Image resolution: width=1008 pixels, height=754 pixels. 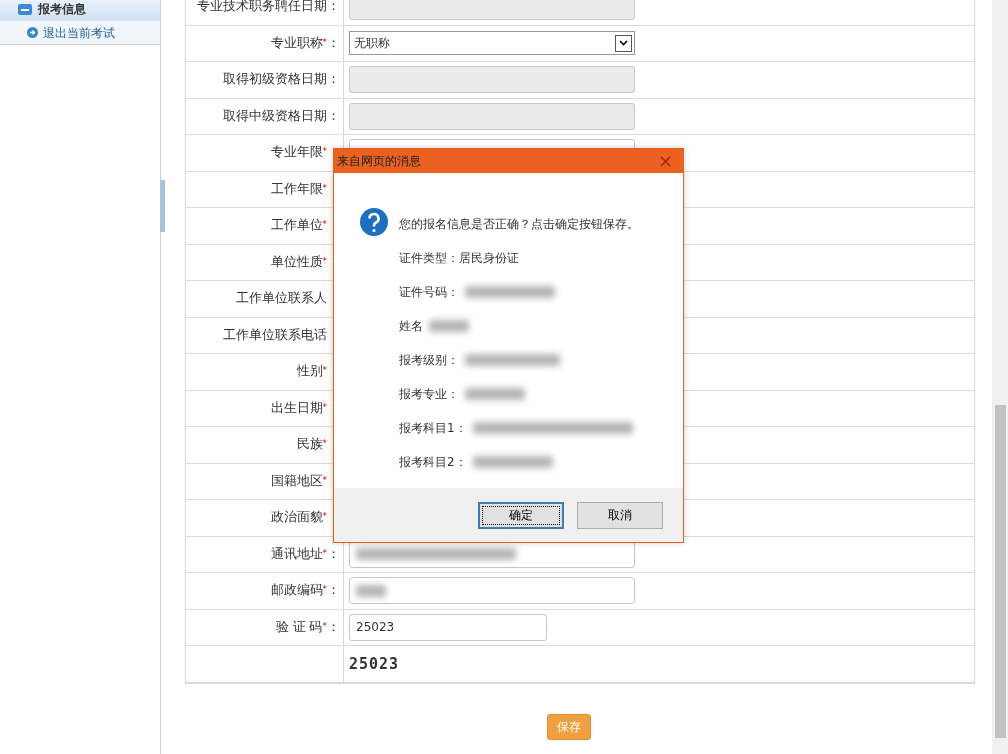 What do you see at coordinates (296, 553) in the screenshot?
I see `field-label: 通讯地址` at bounding box center [296, 553].